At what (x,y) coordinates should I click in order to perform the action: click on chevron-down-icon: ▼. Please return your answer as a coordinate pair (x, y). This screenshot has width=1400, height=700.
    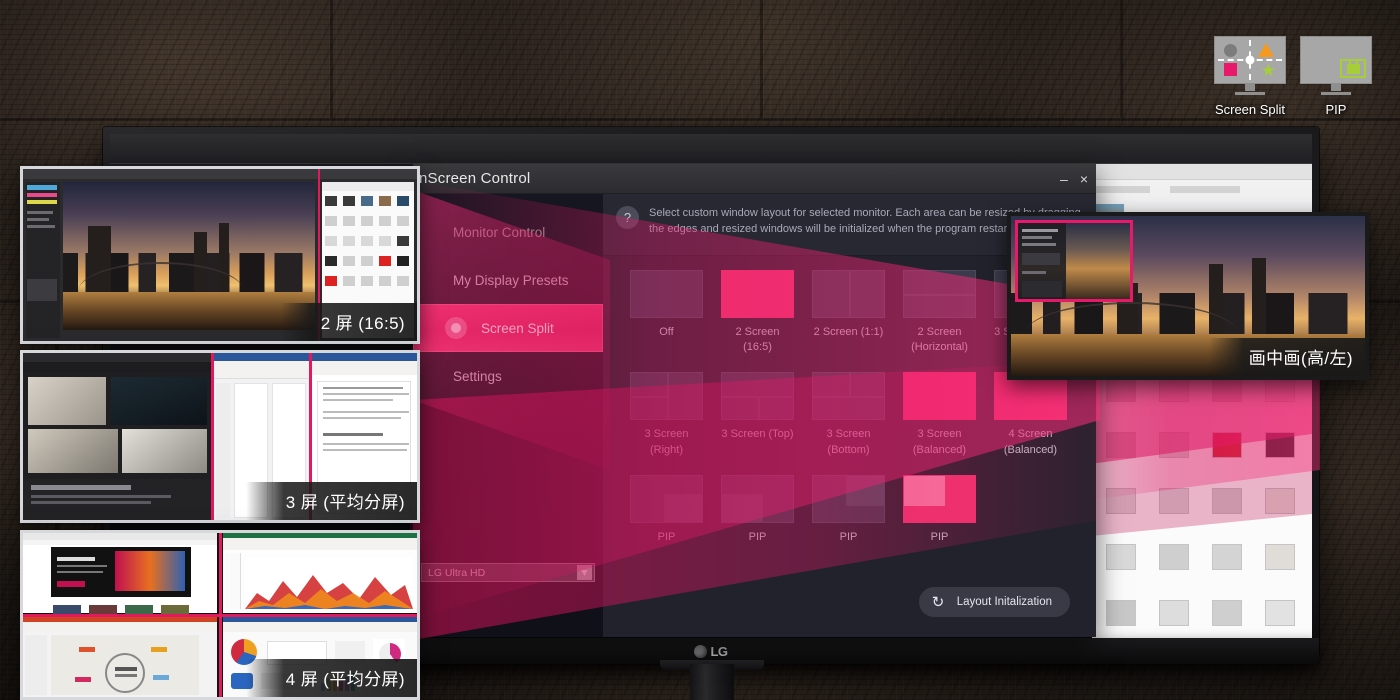
    Looking at the image, I should click on (584, 572).